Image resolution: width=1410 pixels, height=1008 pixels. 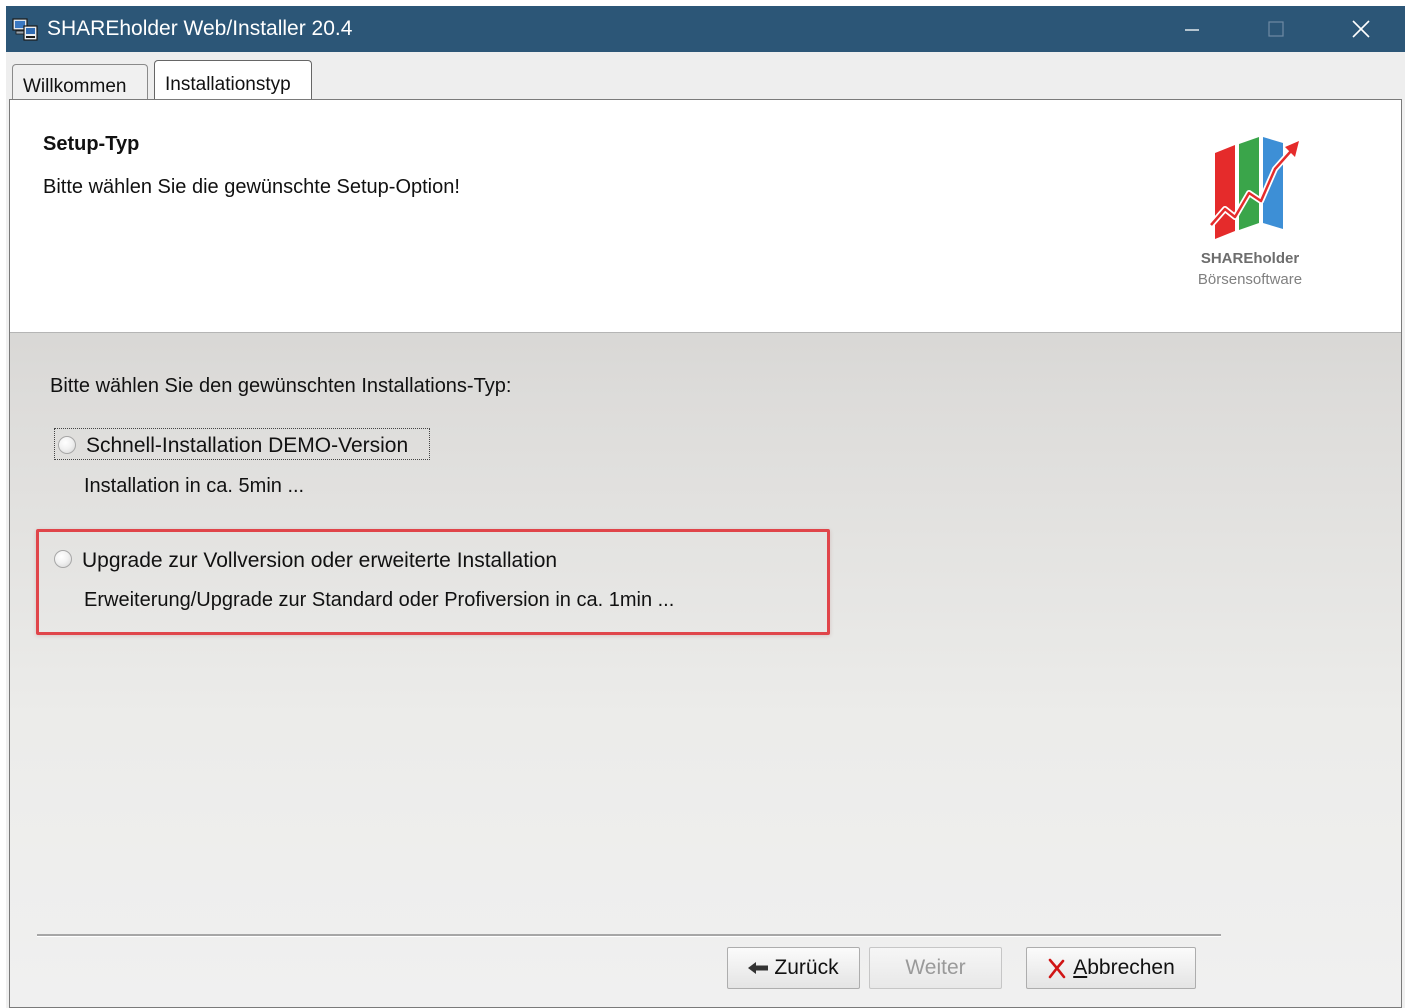 What do you see at coordinates (1253, 188) in the screenshot?
I see `shareholder-logo-icon` at bounding box center [1253, 188].